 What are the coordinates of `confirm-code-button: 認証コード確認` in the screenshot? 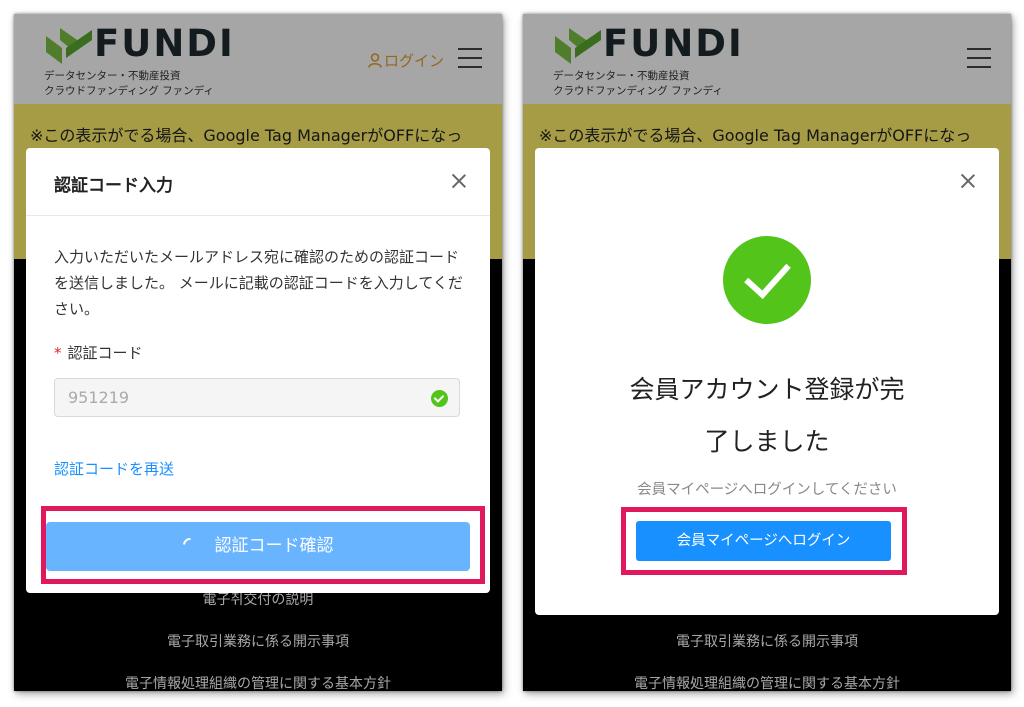 It's located at (258, 546).